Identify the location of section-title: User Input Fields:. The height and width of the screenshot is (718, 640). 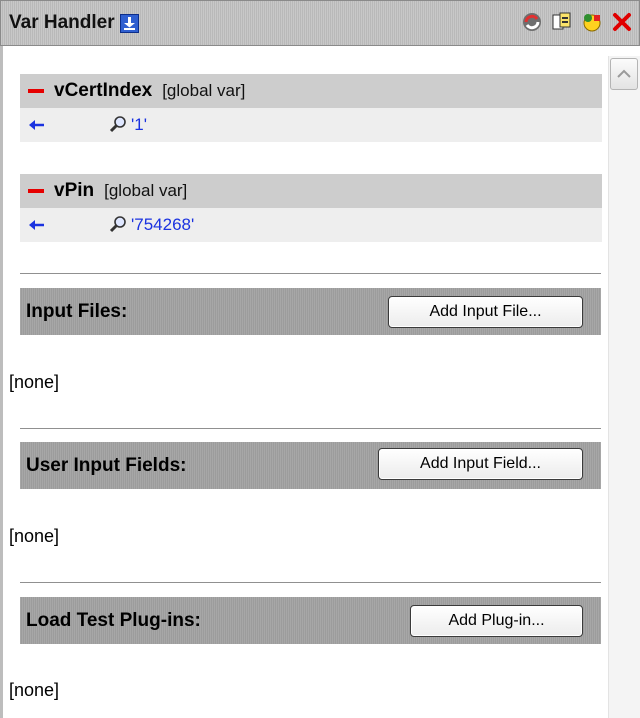
(106, 465).